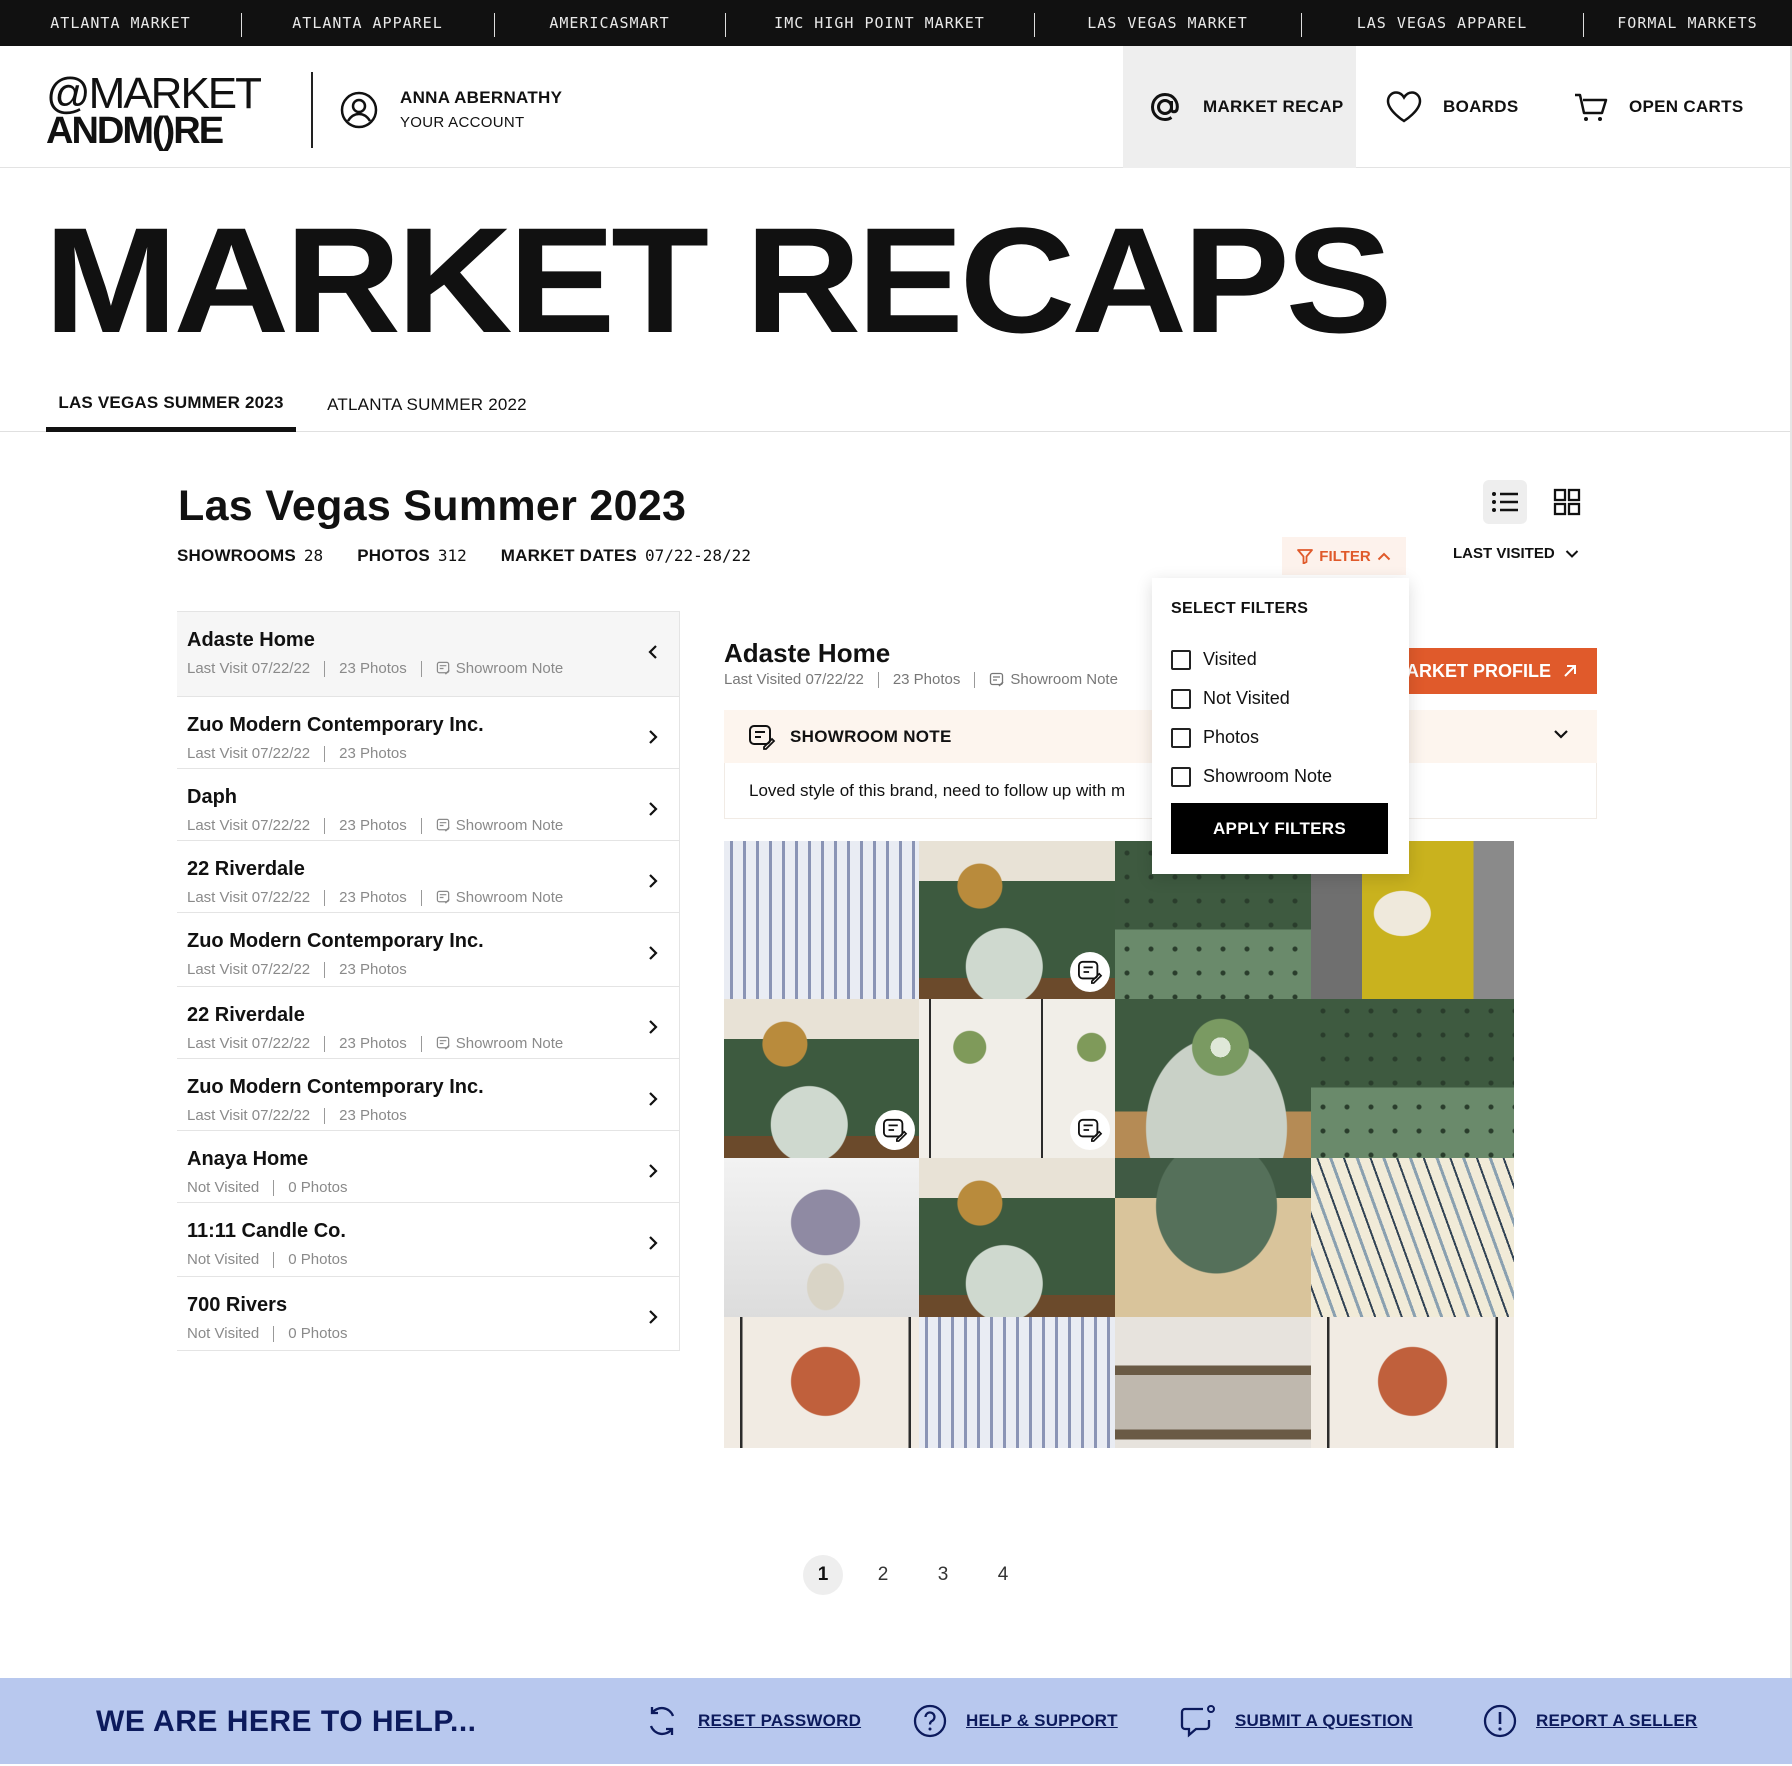 This screenshot has width=1792, height=1766. Describe the element at coordinates (1305, 556) in the screenshot. I see `funnel-icon` at that location.